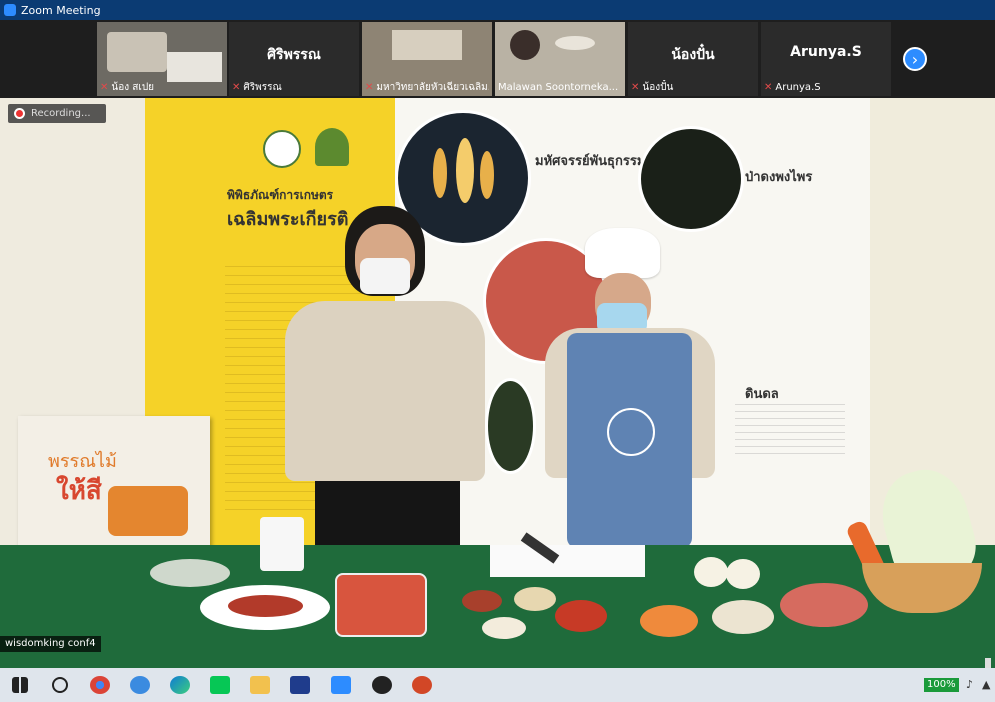 The image size is (995, 702). What do you see at coordinates (988, 663) in the screenshot?
I see `scroll-handle` at bounding box center [988, 663].